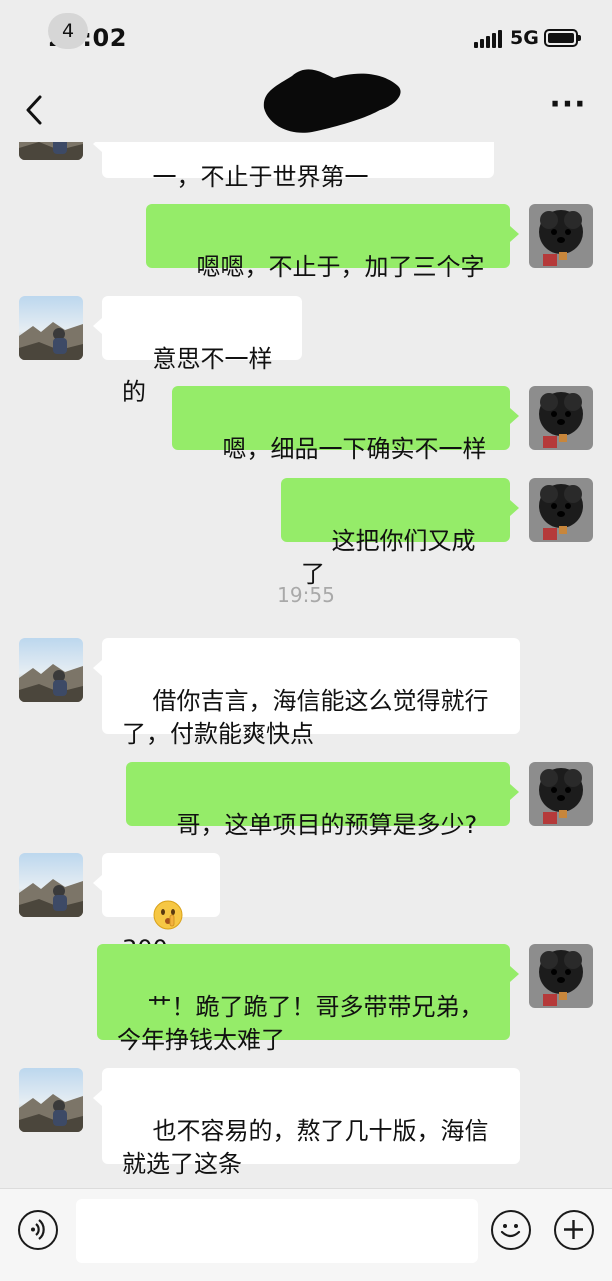 This screenshot has width=612, height=1281. What do you see at coordinates (322, 800) in the screenshot?
I see `outgoing-message: 哥，这单项目的预算是多少?` at bounding box center [322, 800].